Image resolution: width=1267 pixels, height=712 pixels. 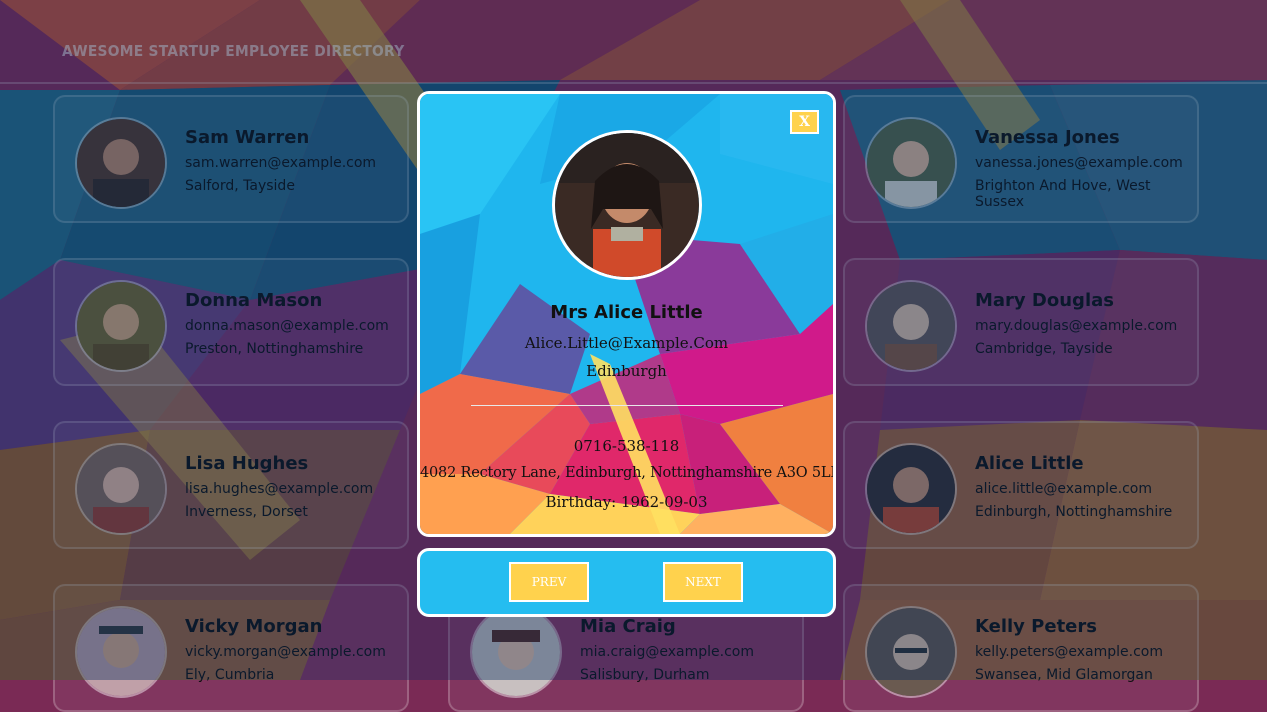 What do you see at coordinates (626, 371) in the screenshot?
I see `modal-employee-city: Edinburgh` at bounding box center [626, 371].